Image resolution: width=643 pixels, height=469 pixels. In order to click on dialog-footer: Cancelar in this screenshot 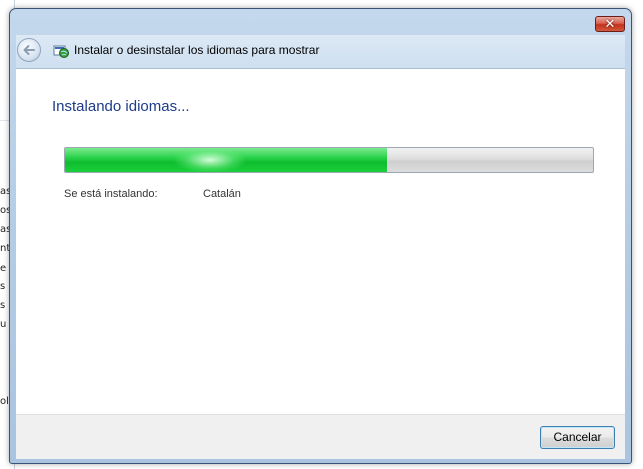, I will do `click(320, 436)`.